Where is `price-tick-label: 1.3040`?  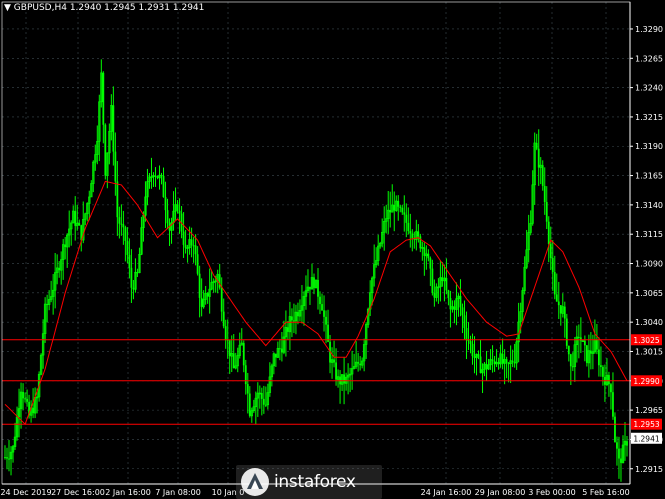 price-tick-label: 1.3040 is located at coordinates (649, 322).